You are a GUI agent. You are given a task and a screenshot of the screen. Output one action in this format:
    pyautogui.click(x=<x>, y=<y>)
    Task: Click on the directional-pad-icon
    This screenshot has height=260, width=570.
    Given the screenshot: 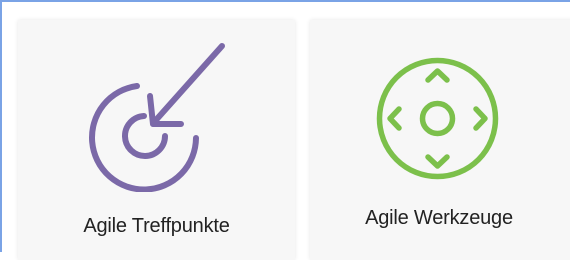 What is the action you would take?
    pyautogui.click(x=437, y=118)
    